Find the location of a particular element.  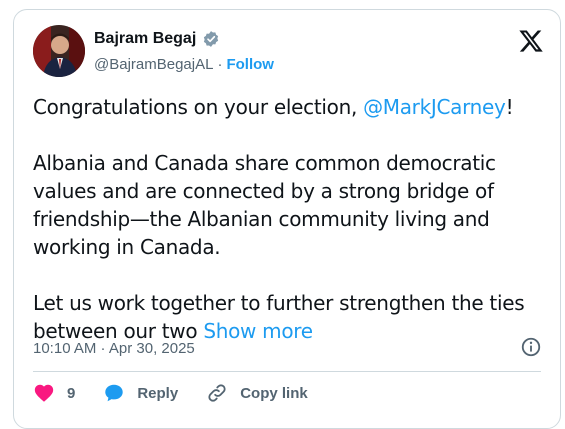

divider is located at coordinates (287, 371).